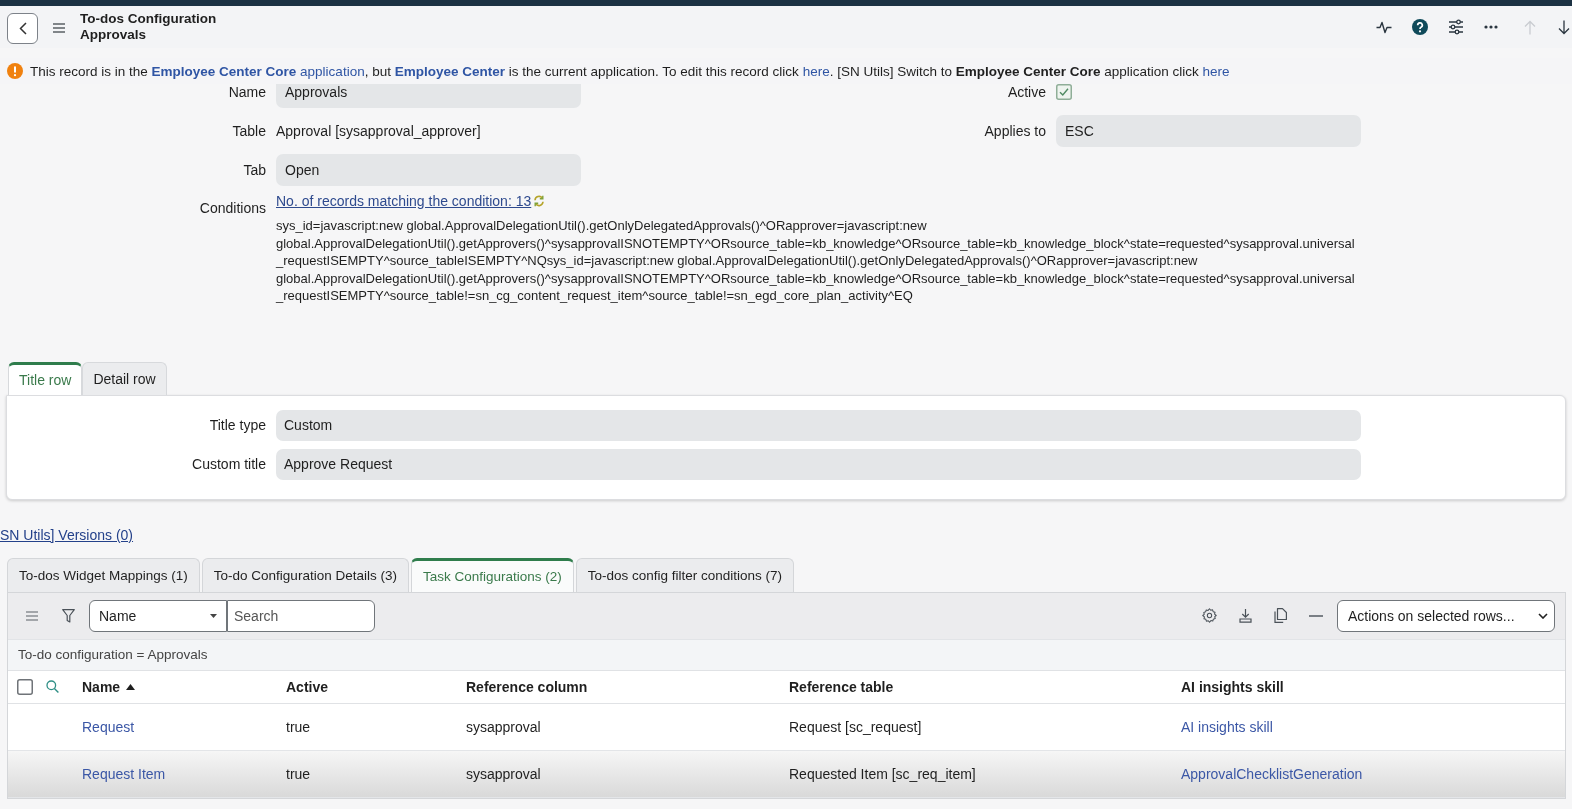 This screenshot has height=809, width=1572. I want to click on field-label: Tab, so click(254, 170).